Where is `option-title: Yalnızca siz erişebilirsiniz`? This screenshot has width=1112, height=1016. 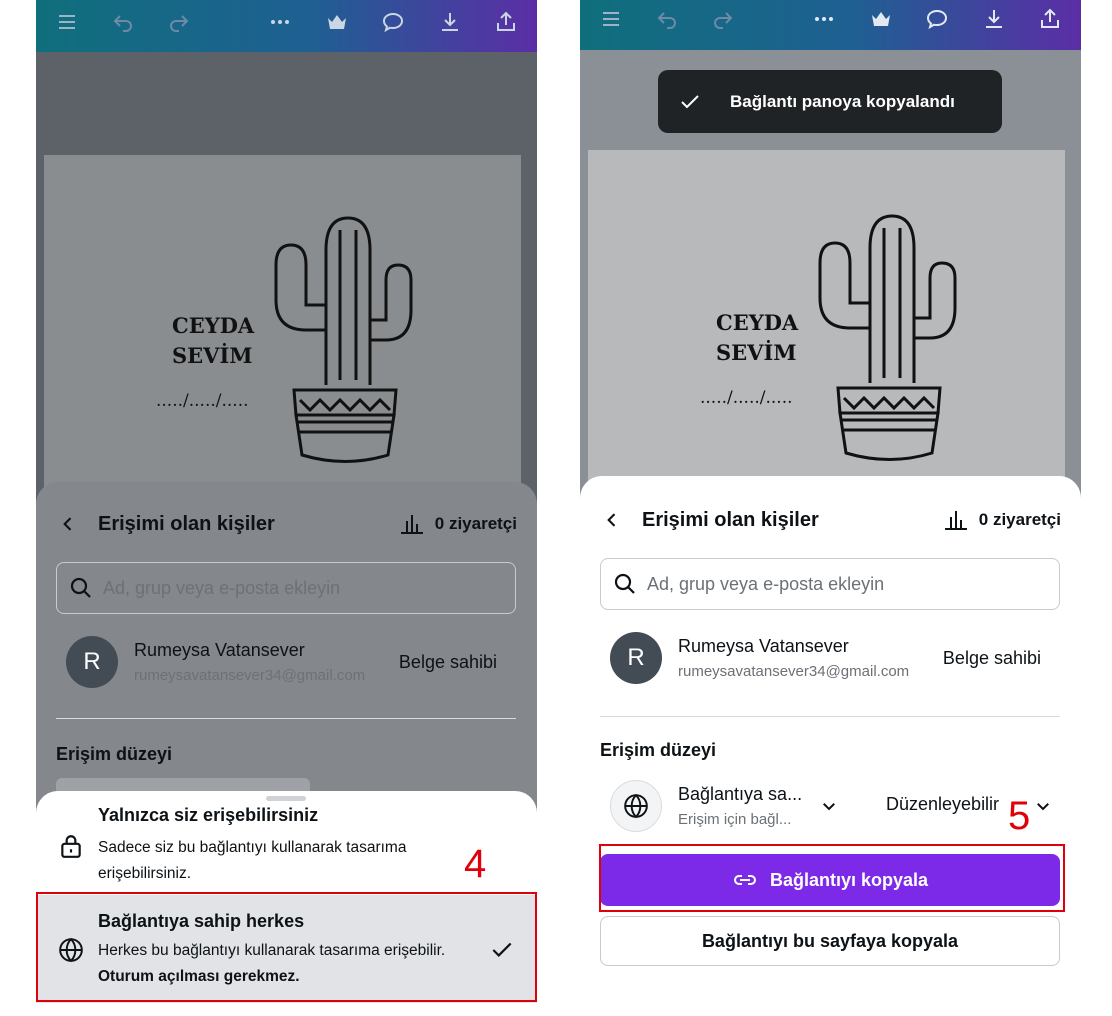
option-title: Yalnızca siz erişebilirsiniz is located at coordinates (208, 815).